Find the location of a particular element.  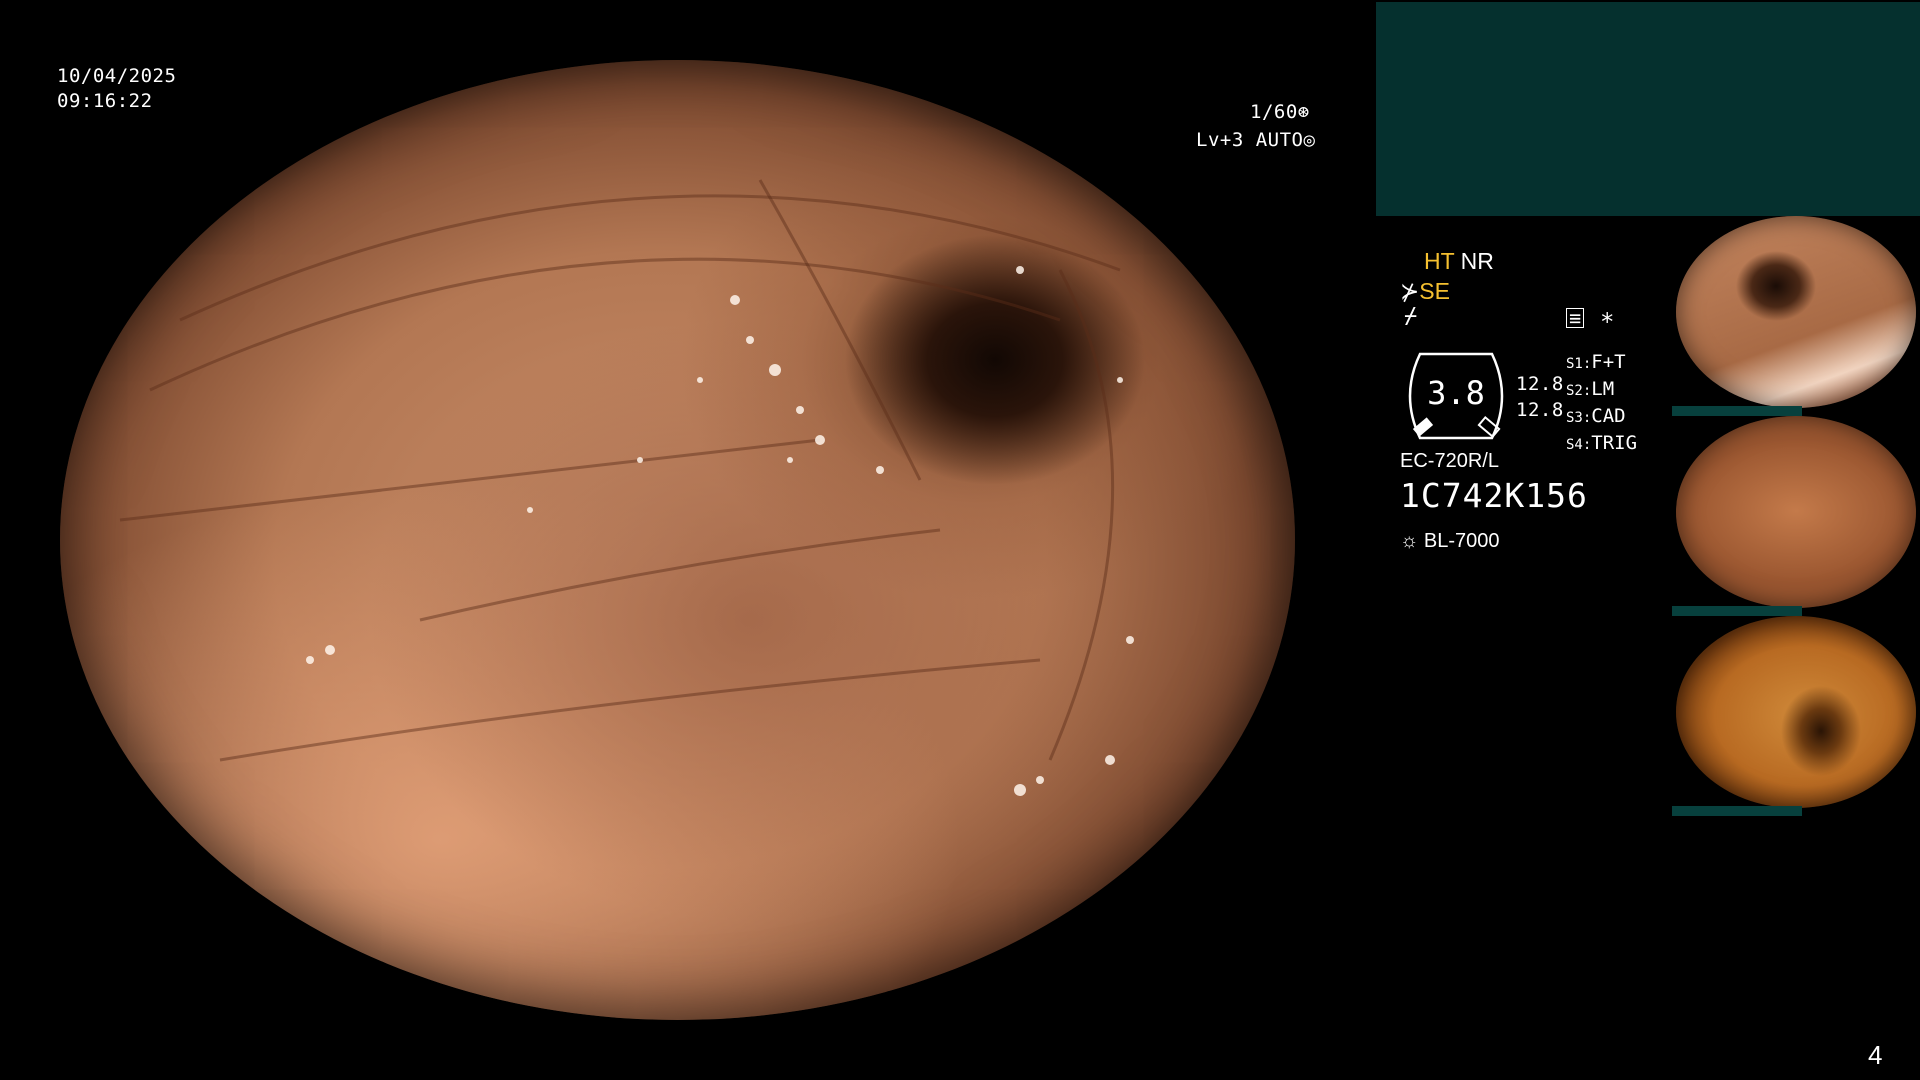

nr-label: NR is located at coordinates (1477, 261).